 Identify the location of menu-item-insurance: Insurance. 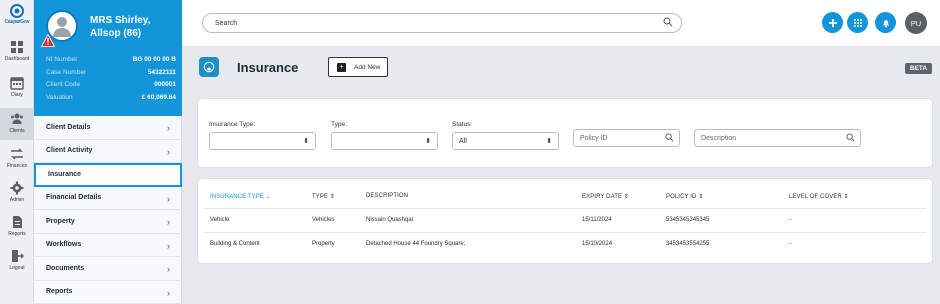
(108, 175).